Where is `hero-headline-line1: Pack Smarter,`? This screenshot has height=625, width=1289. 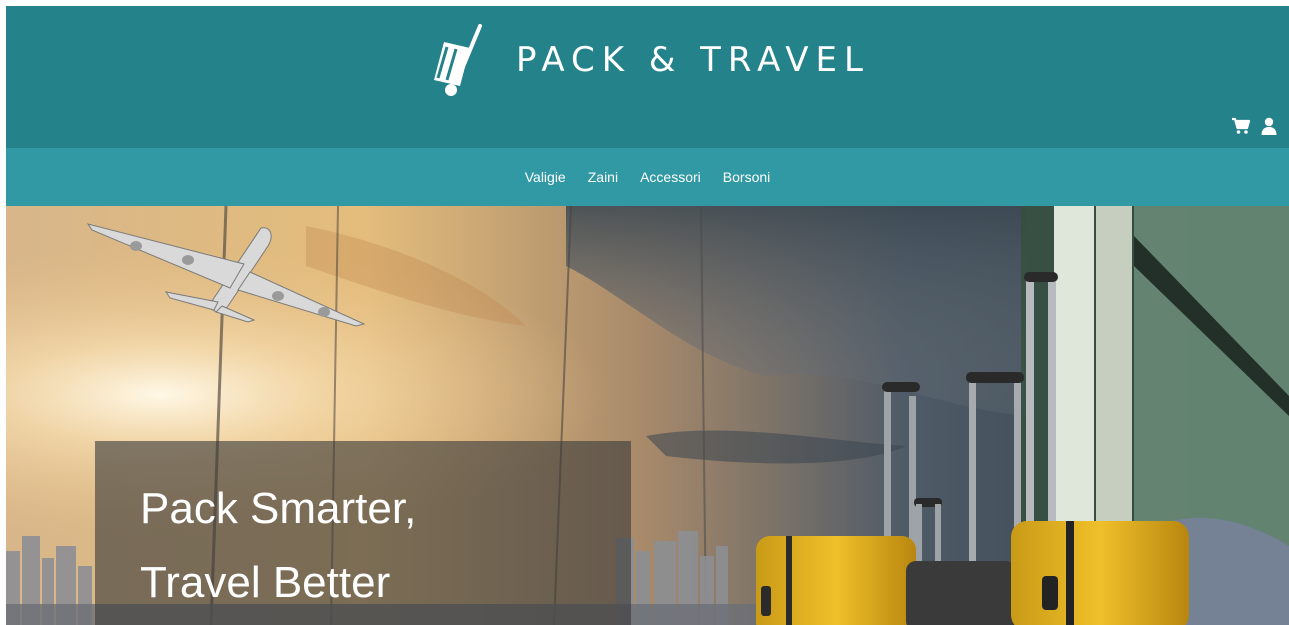
hero-headline-line1: Pack Smarter, is located at coordinates (278, 508).